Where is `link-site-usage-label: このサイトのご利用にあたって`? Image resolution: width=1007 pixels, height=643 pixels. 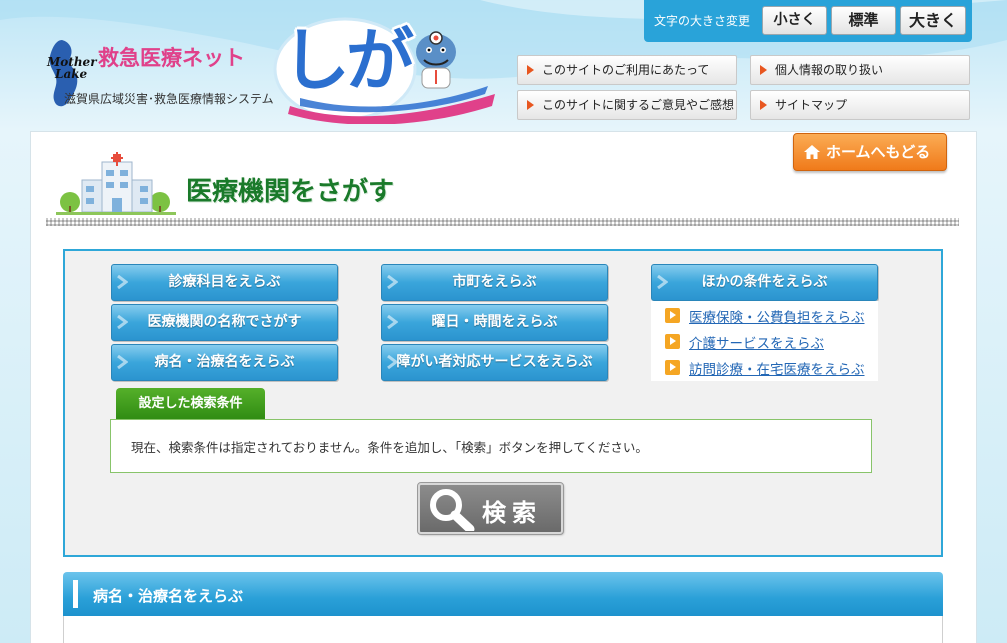 link-site-usage-label: このサイトのご利用にあたって is located at coordinates (626, 70).